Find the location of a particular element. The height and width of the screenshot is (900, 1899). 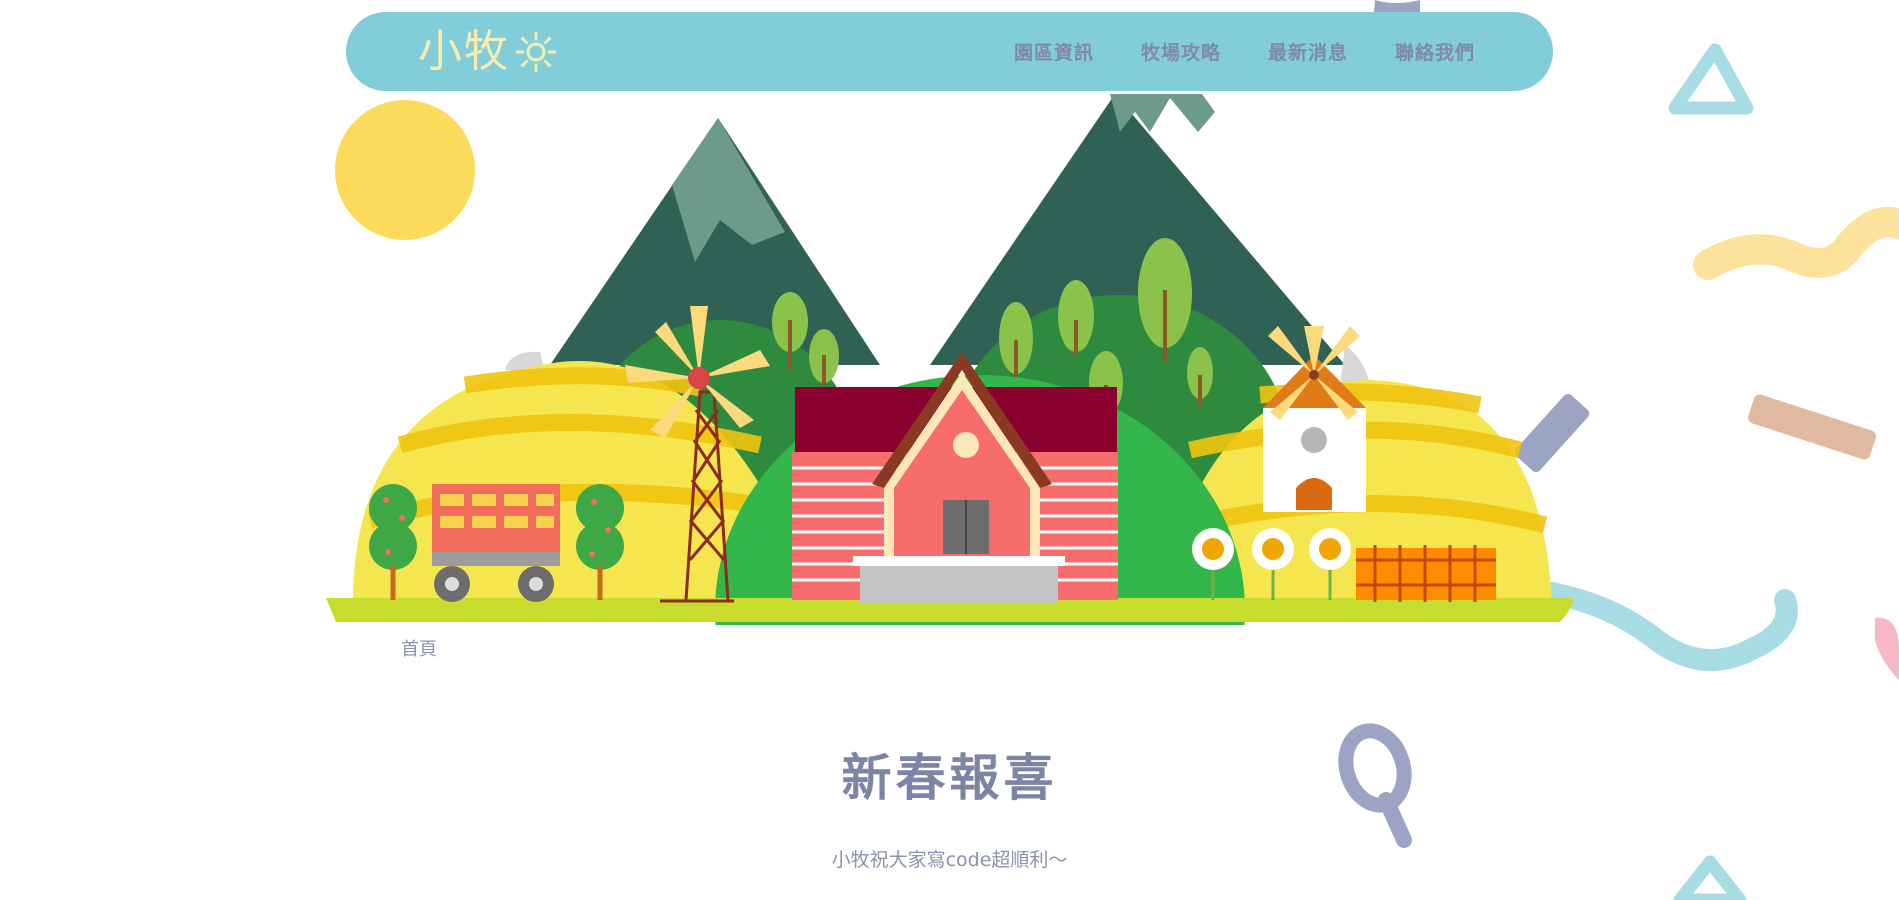

sun-icon is located at coordinates (536, 52).